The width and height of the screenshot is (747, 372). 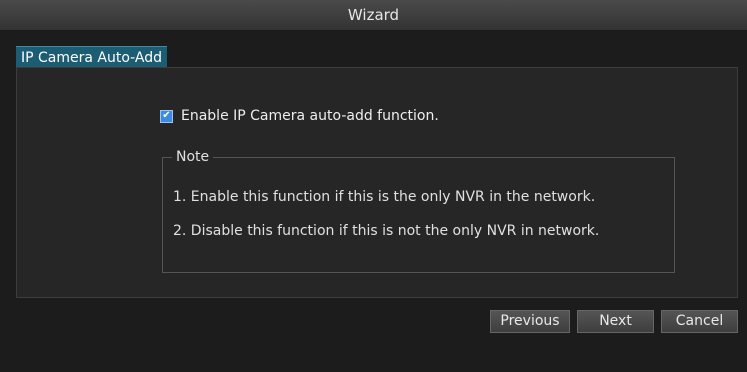 I want to click on window-title-bar: Wizard, so click(x=373, y=15).